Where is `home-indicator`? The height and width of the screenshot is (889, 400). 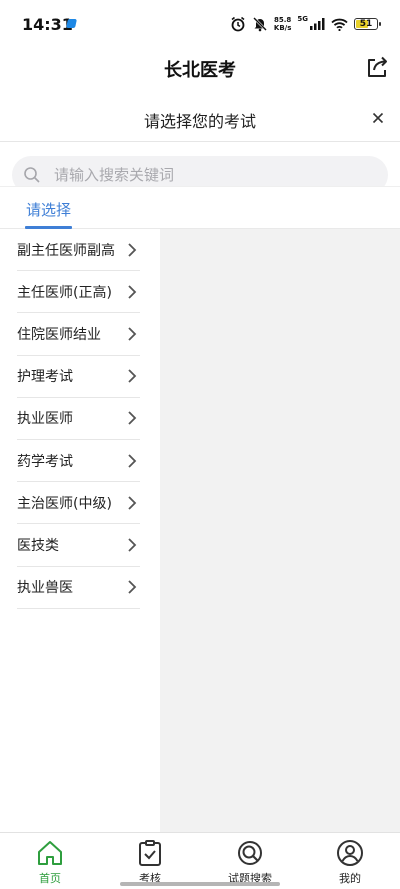
home-indicator is located at coordinates (200, 884).